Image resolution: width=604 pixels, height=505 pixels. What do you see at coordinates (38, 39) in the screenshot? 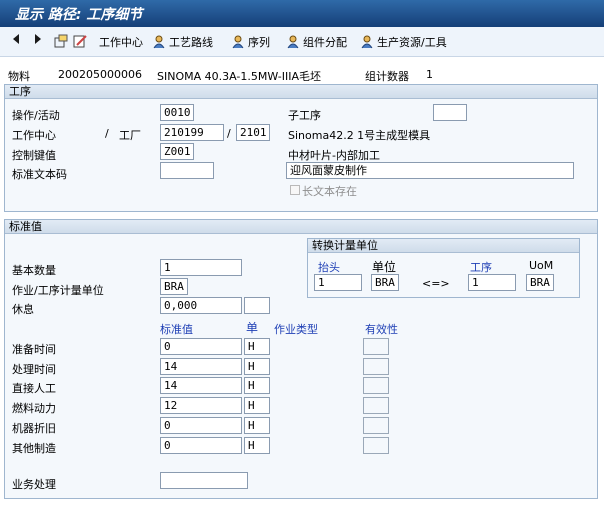
I see `next-icon` at bounding box center [38, 39].